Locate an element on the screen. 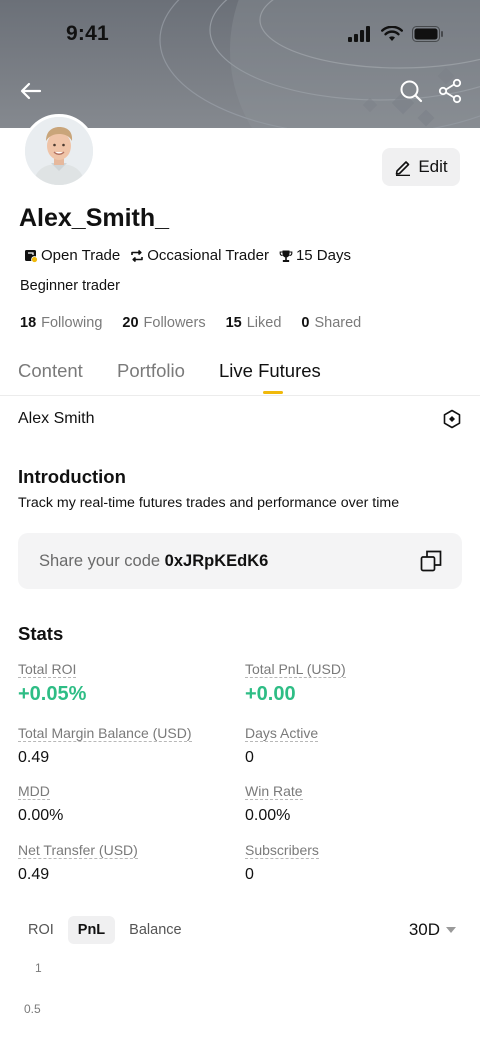  status-time: 9:41 is located at coordinates (87, 33).